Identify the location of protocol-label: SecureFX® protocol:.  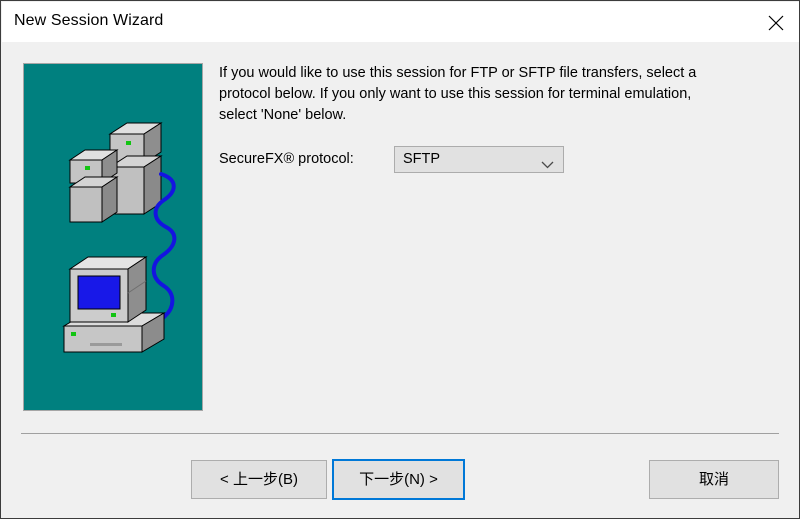
(286, 159).